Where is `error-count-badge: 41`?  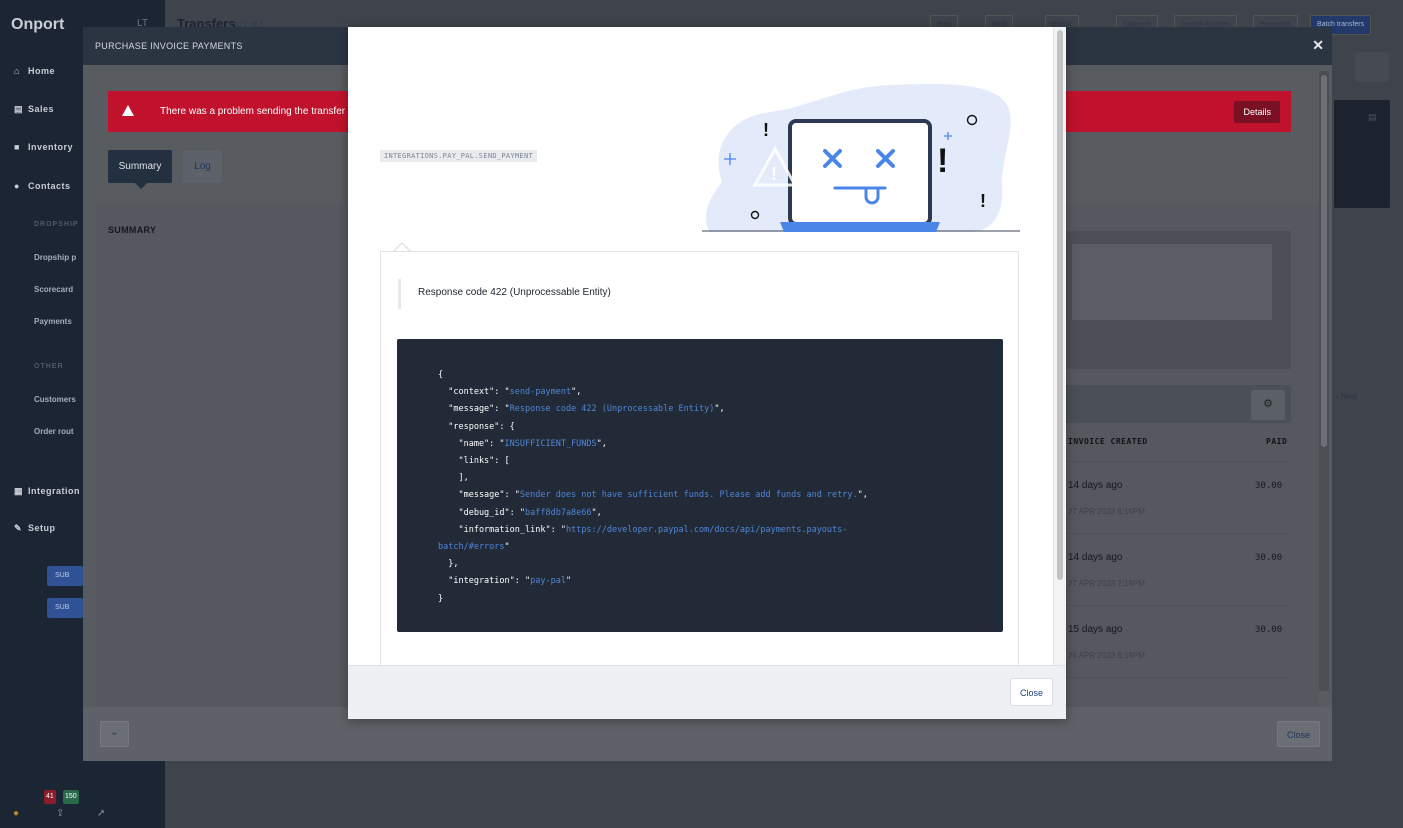 error-count-badge: 41 is located at coordinates (50, 797).